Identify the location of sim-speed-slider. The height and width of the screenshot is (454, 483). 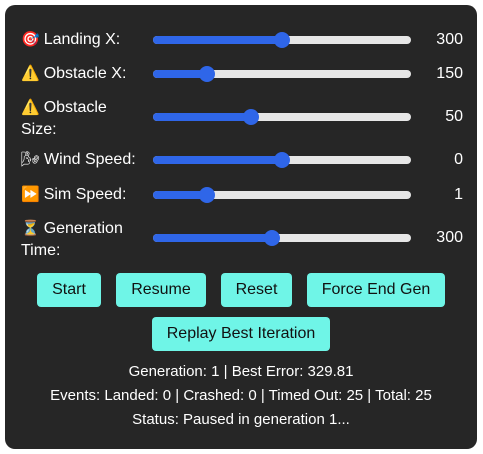
(282, 195).